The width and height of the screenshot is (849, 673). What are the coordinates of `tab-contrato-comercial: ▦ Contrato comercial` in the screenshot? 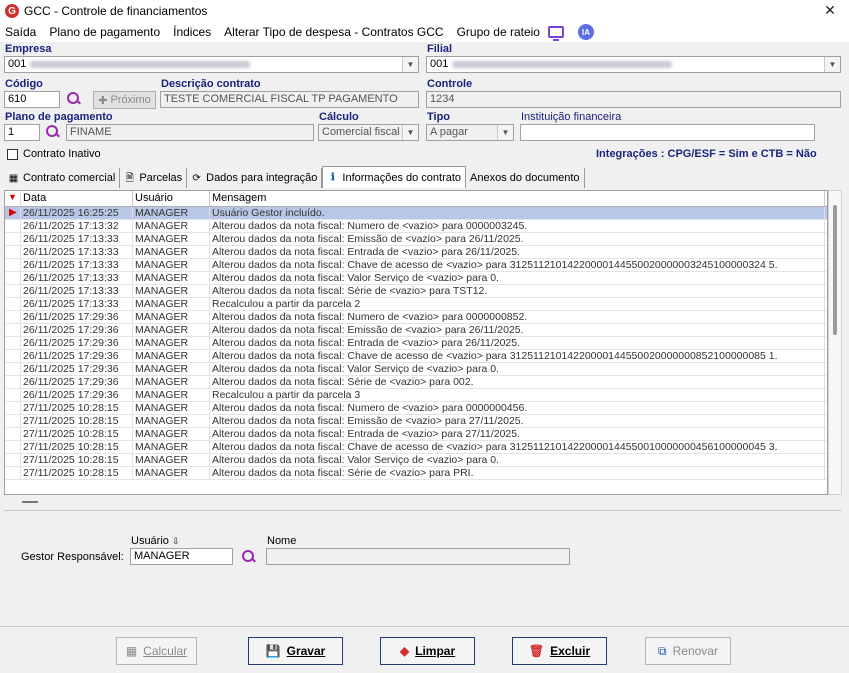 It's located at (62, 178).